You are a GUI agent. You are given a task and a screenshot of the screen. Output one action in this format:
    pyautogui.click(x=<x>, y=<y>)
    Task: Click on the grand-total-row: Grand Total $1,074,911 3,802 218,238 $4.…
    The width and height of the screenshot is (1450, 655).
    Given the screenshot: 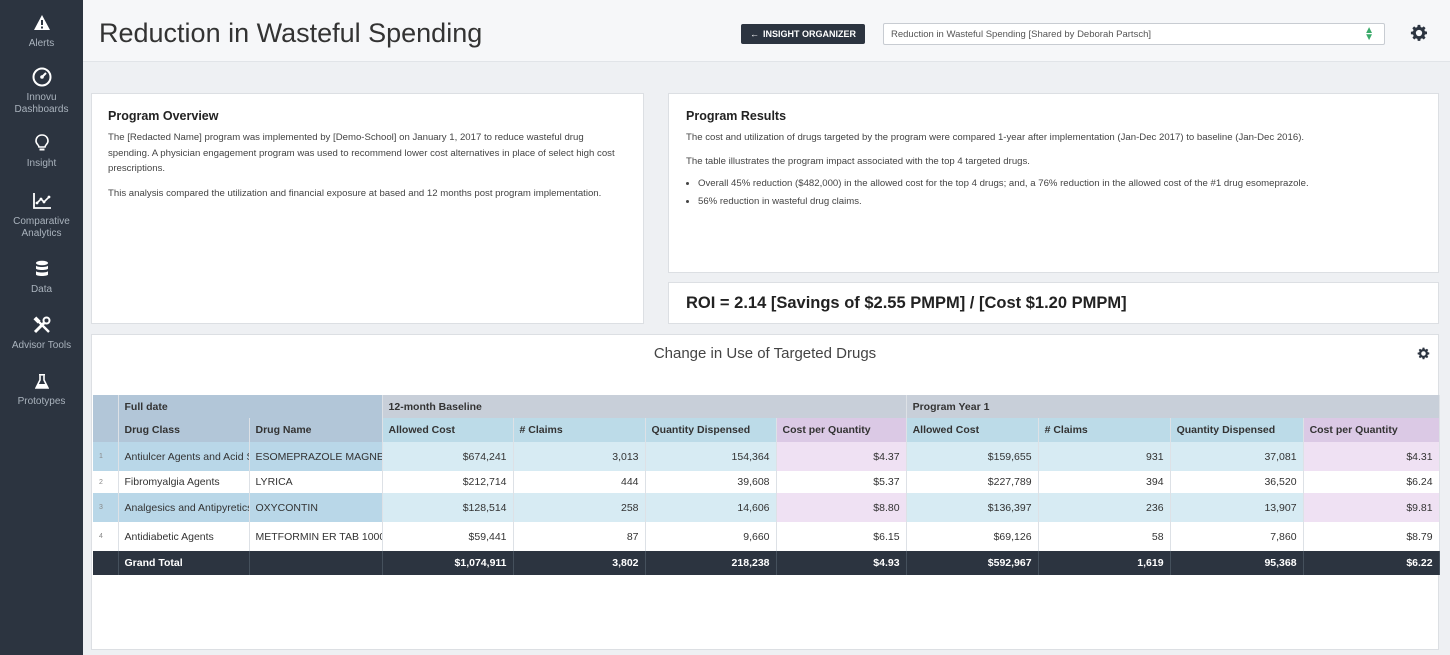 What is the action you would take?
    pyautogui.click(x=766, y=563)
    